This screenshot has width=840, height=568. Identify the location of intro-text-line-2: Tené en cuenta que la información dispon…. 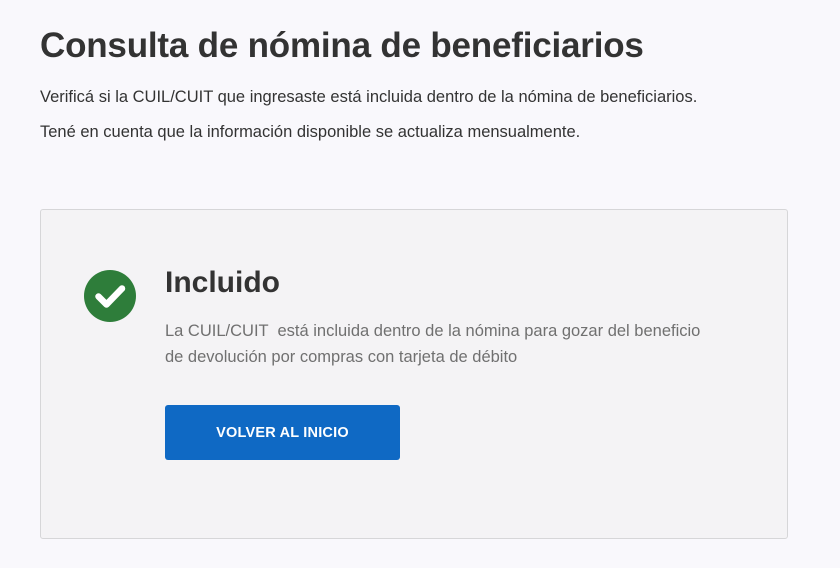
(310, 132).